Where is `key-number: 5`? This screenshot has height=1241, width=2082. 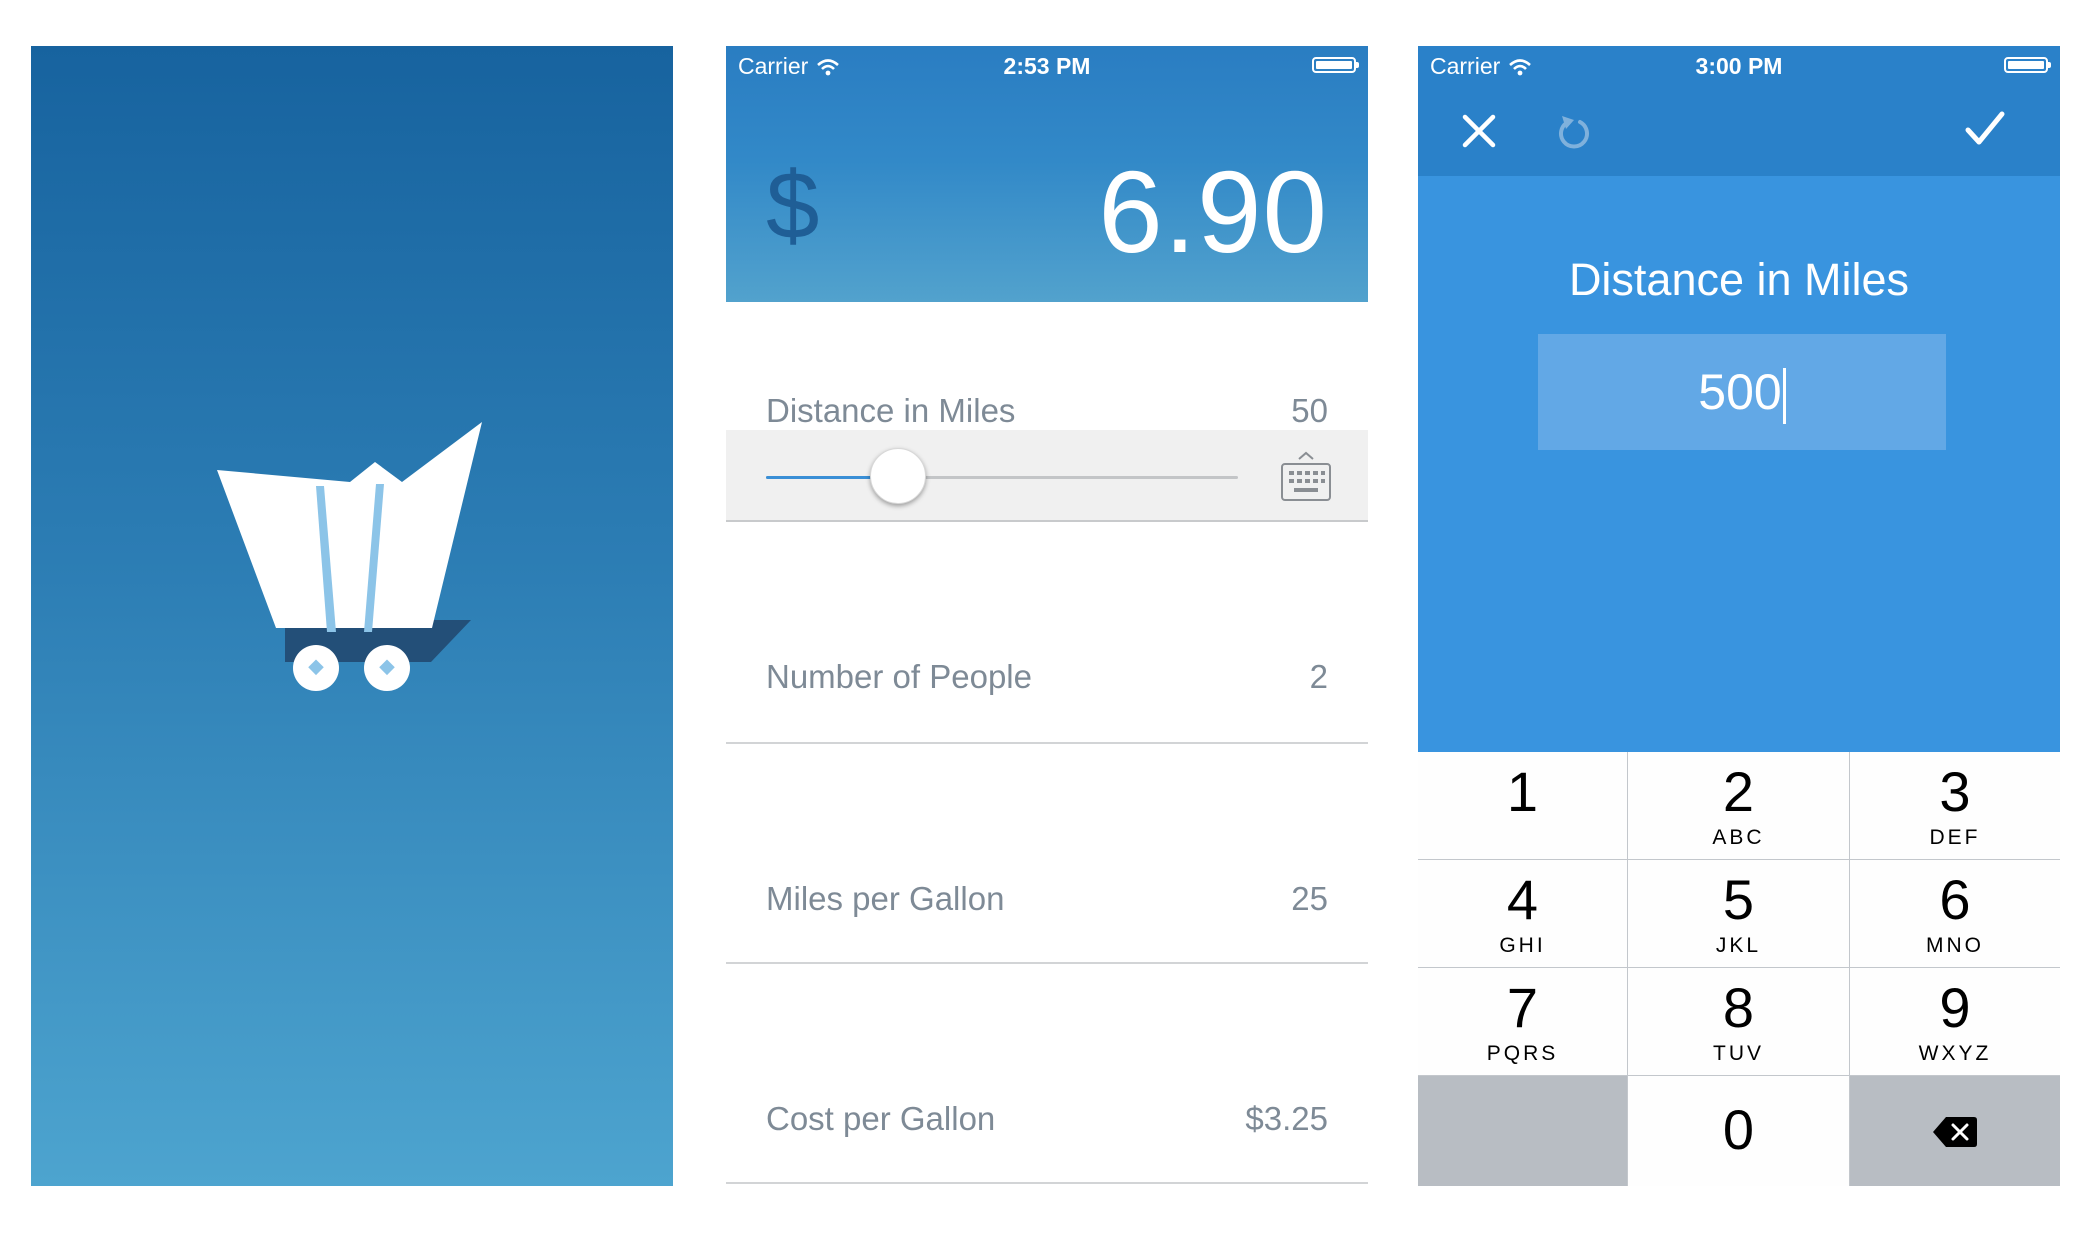
key-number: 5 is located at coordinates (1738, 899).